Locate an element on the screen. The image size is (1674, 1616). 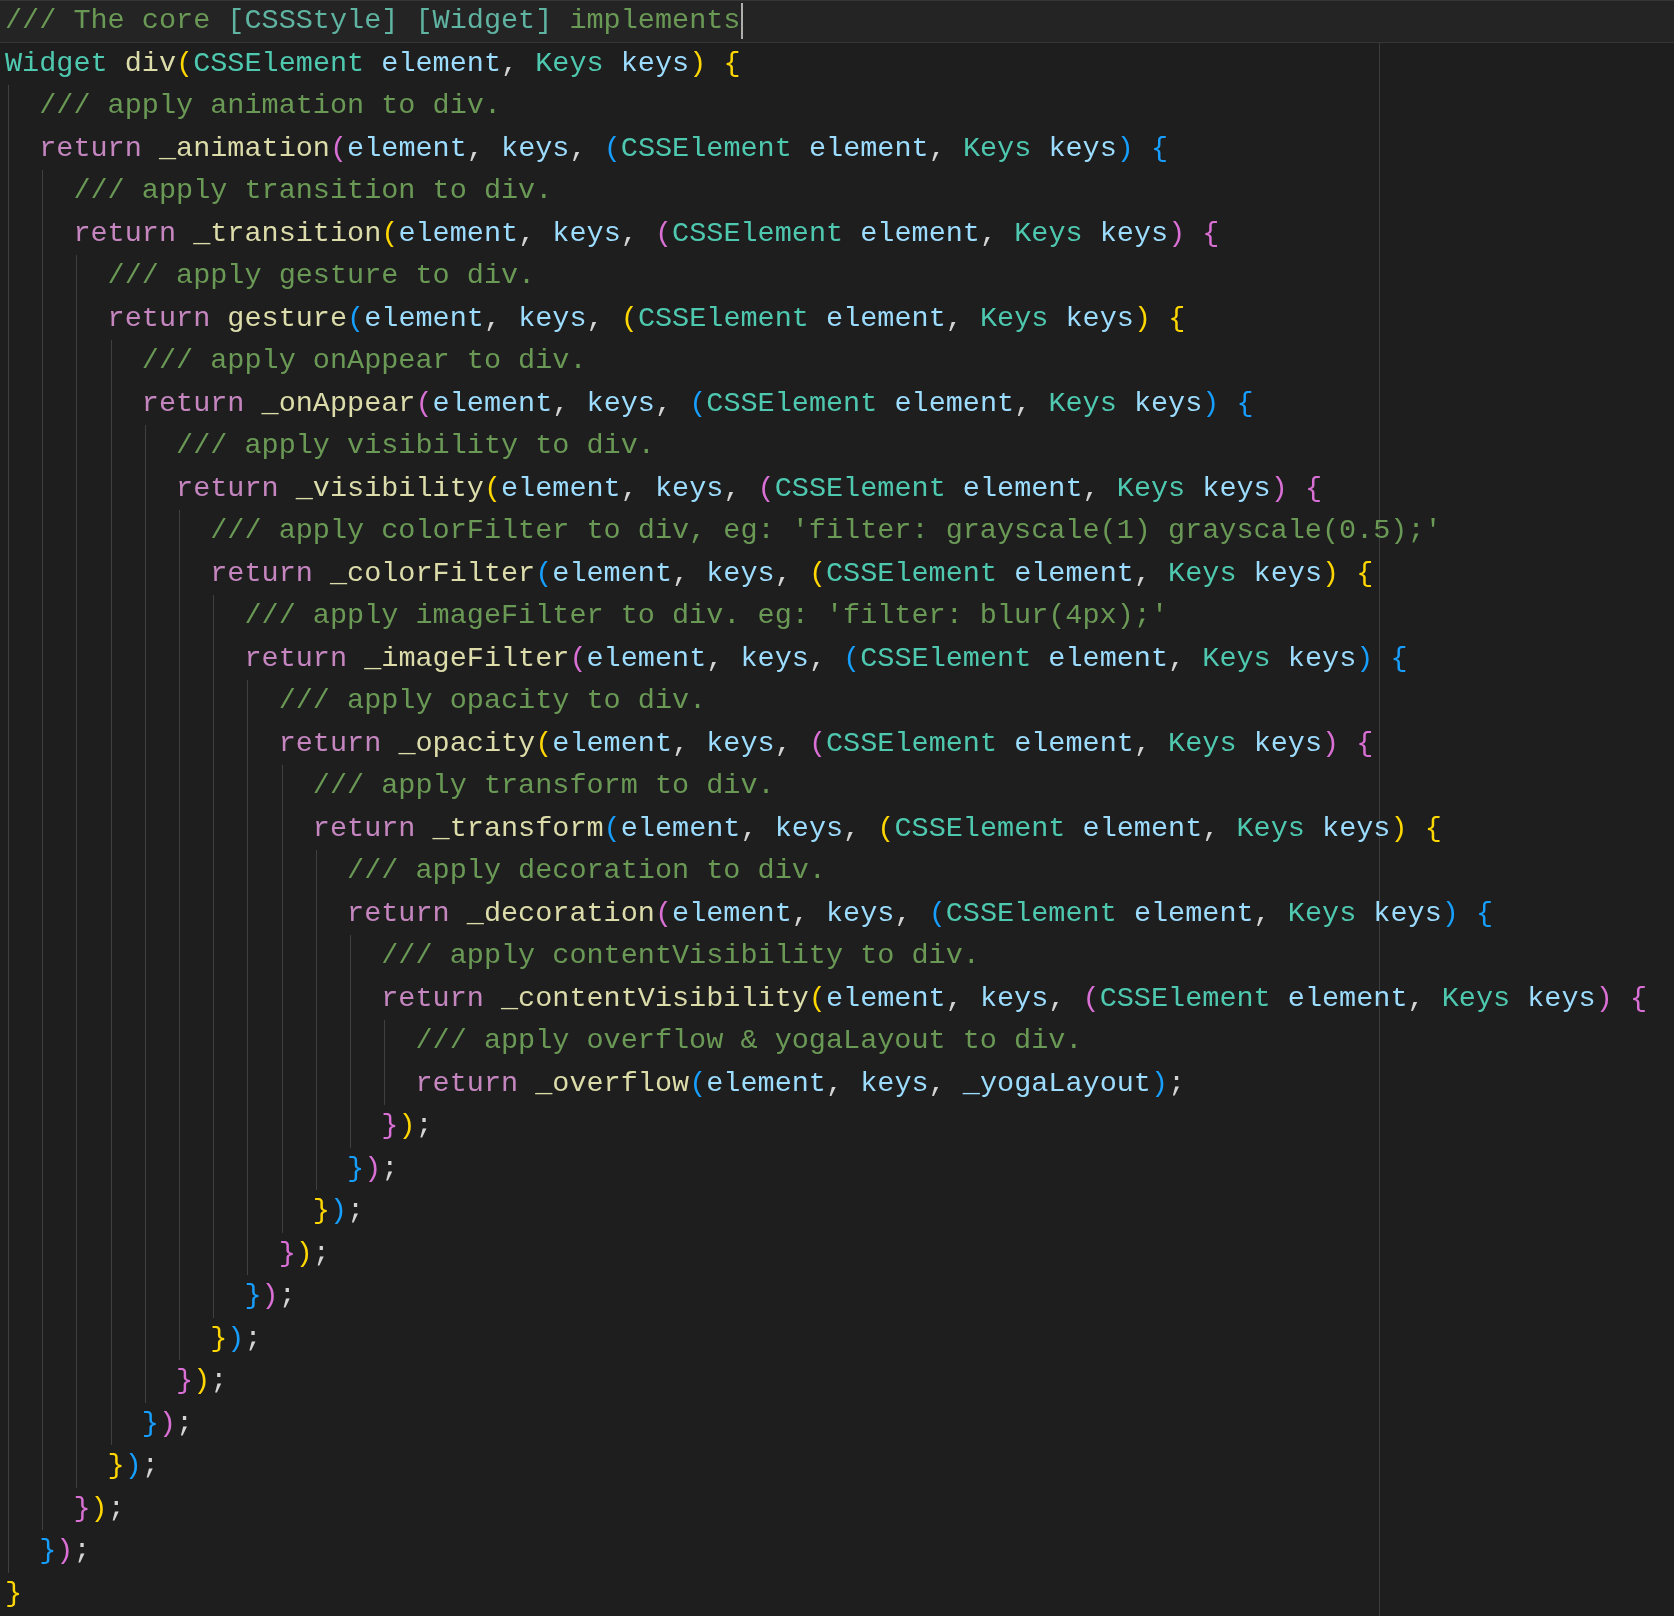
code-line: return _animation(element, keys, (CSSElement element, Keys keys) { is located at coordinates (603, 148).